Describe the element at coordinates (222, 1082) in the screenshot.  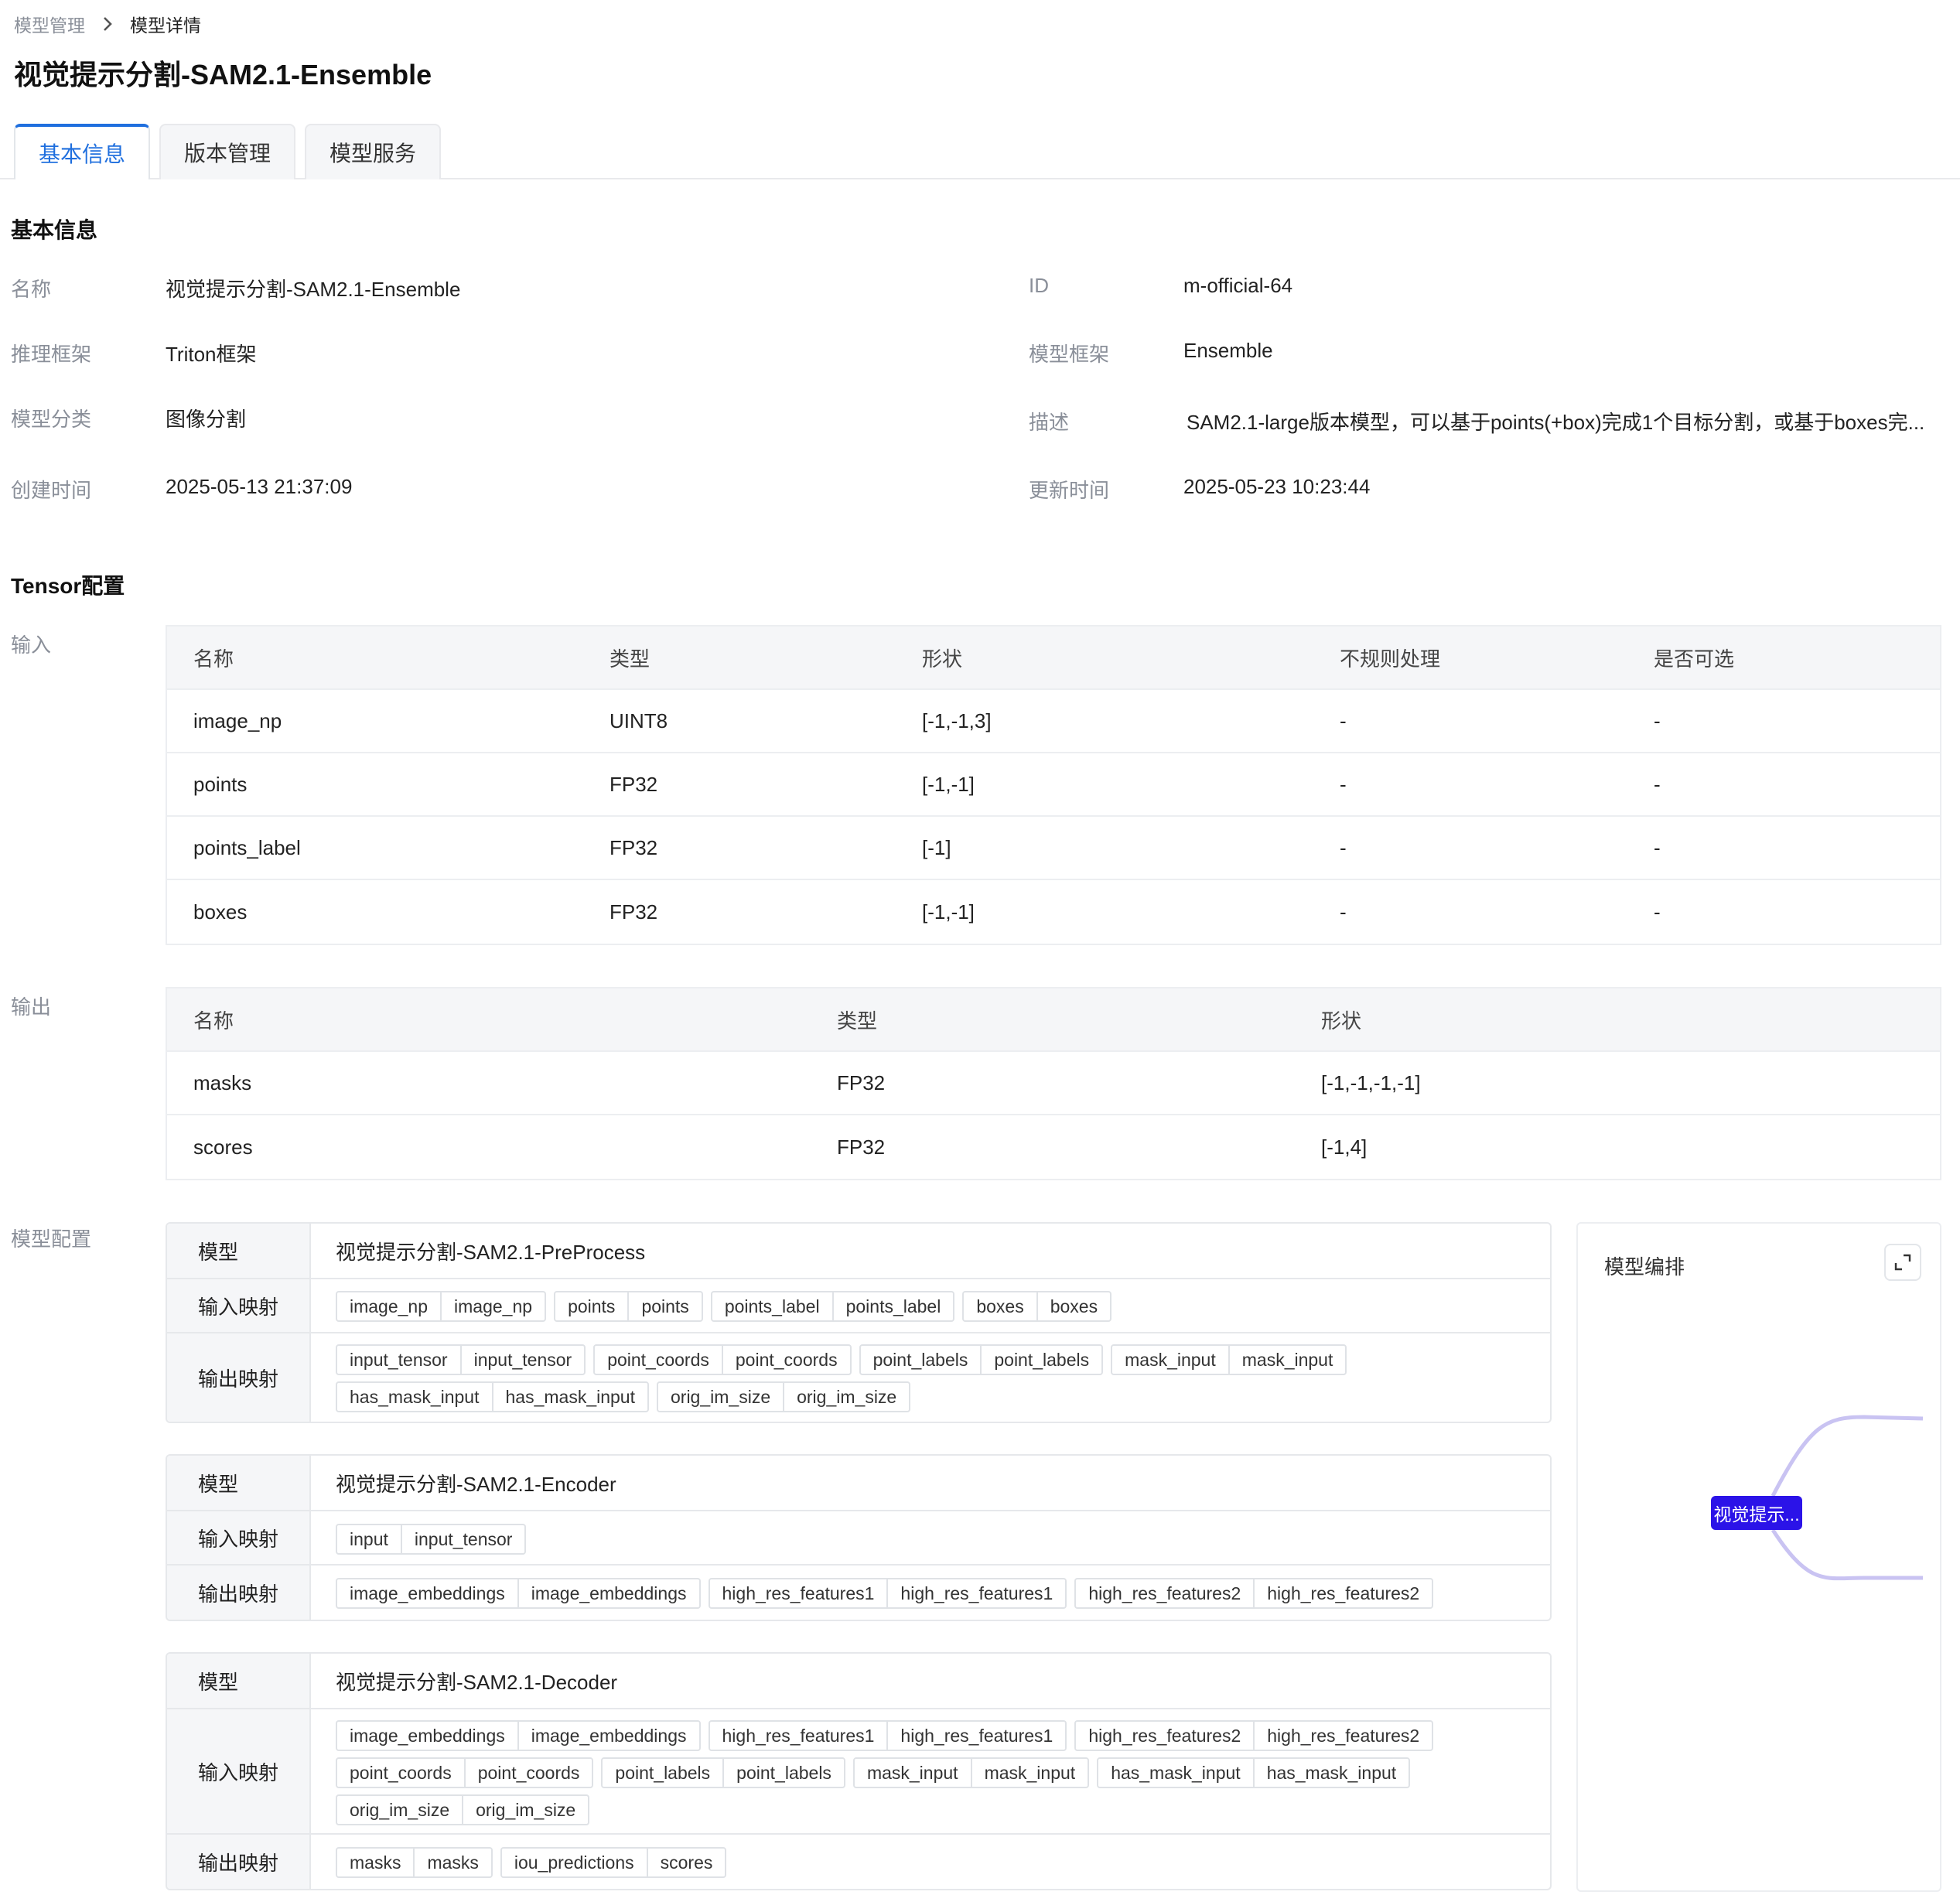
I see `cell-name: masks` at that location.